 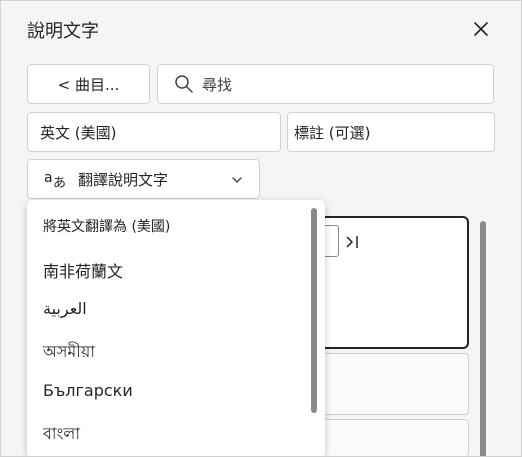 What do you see at coordinates (178, 308) in the screenshot?
I see `language-option: العربية` at bounding box center [178, 308].